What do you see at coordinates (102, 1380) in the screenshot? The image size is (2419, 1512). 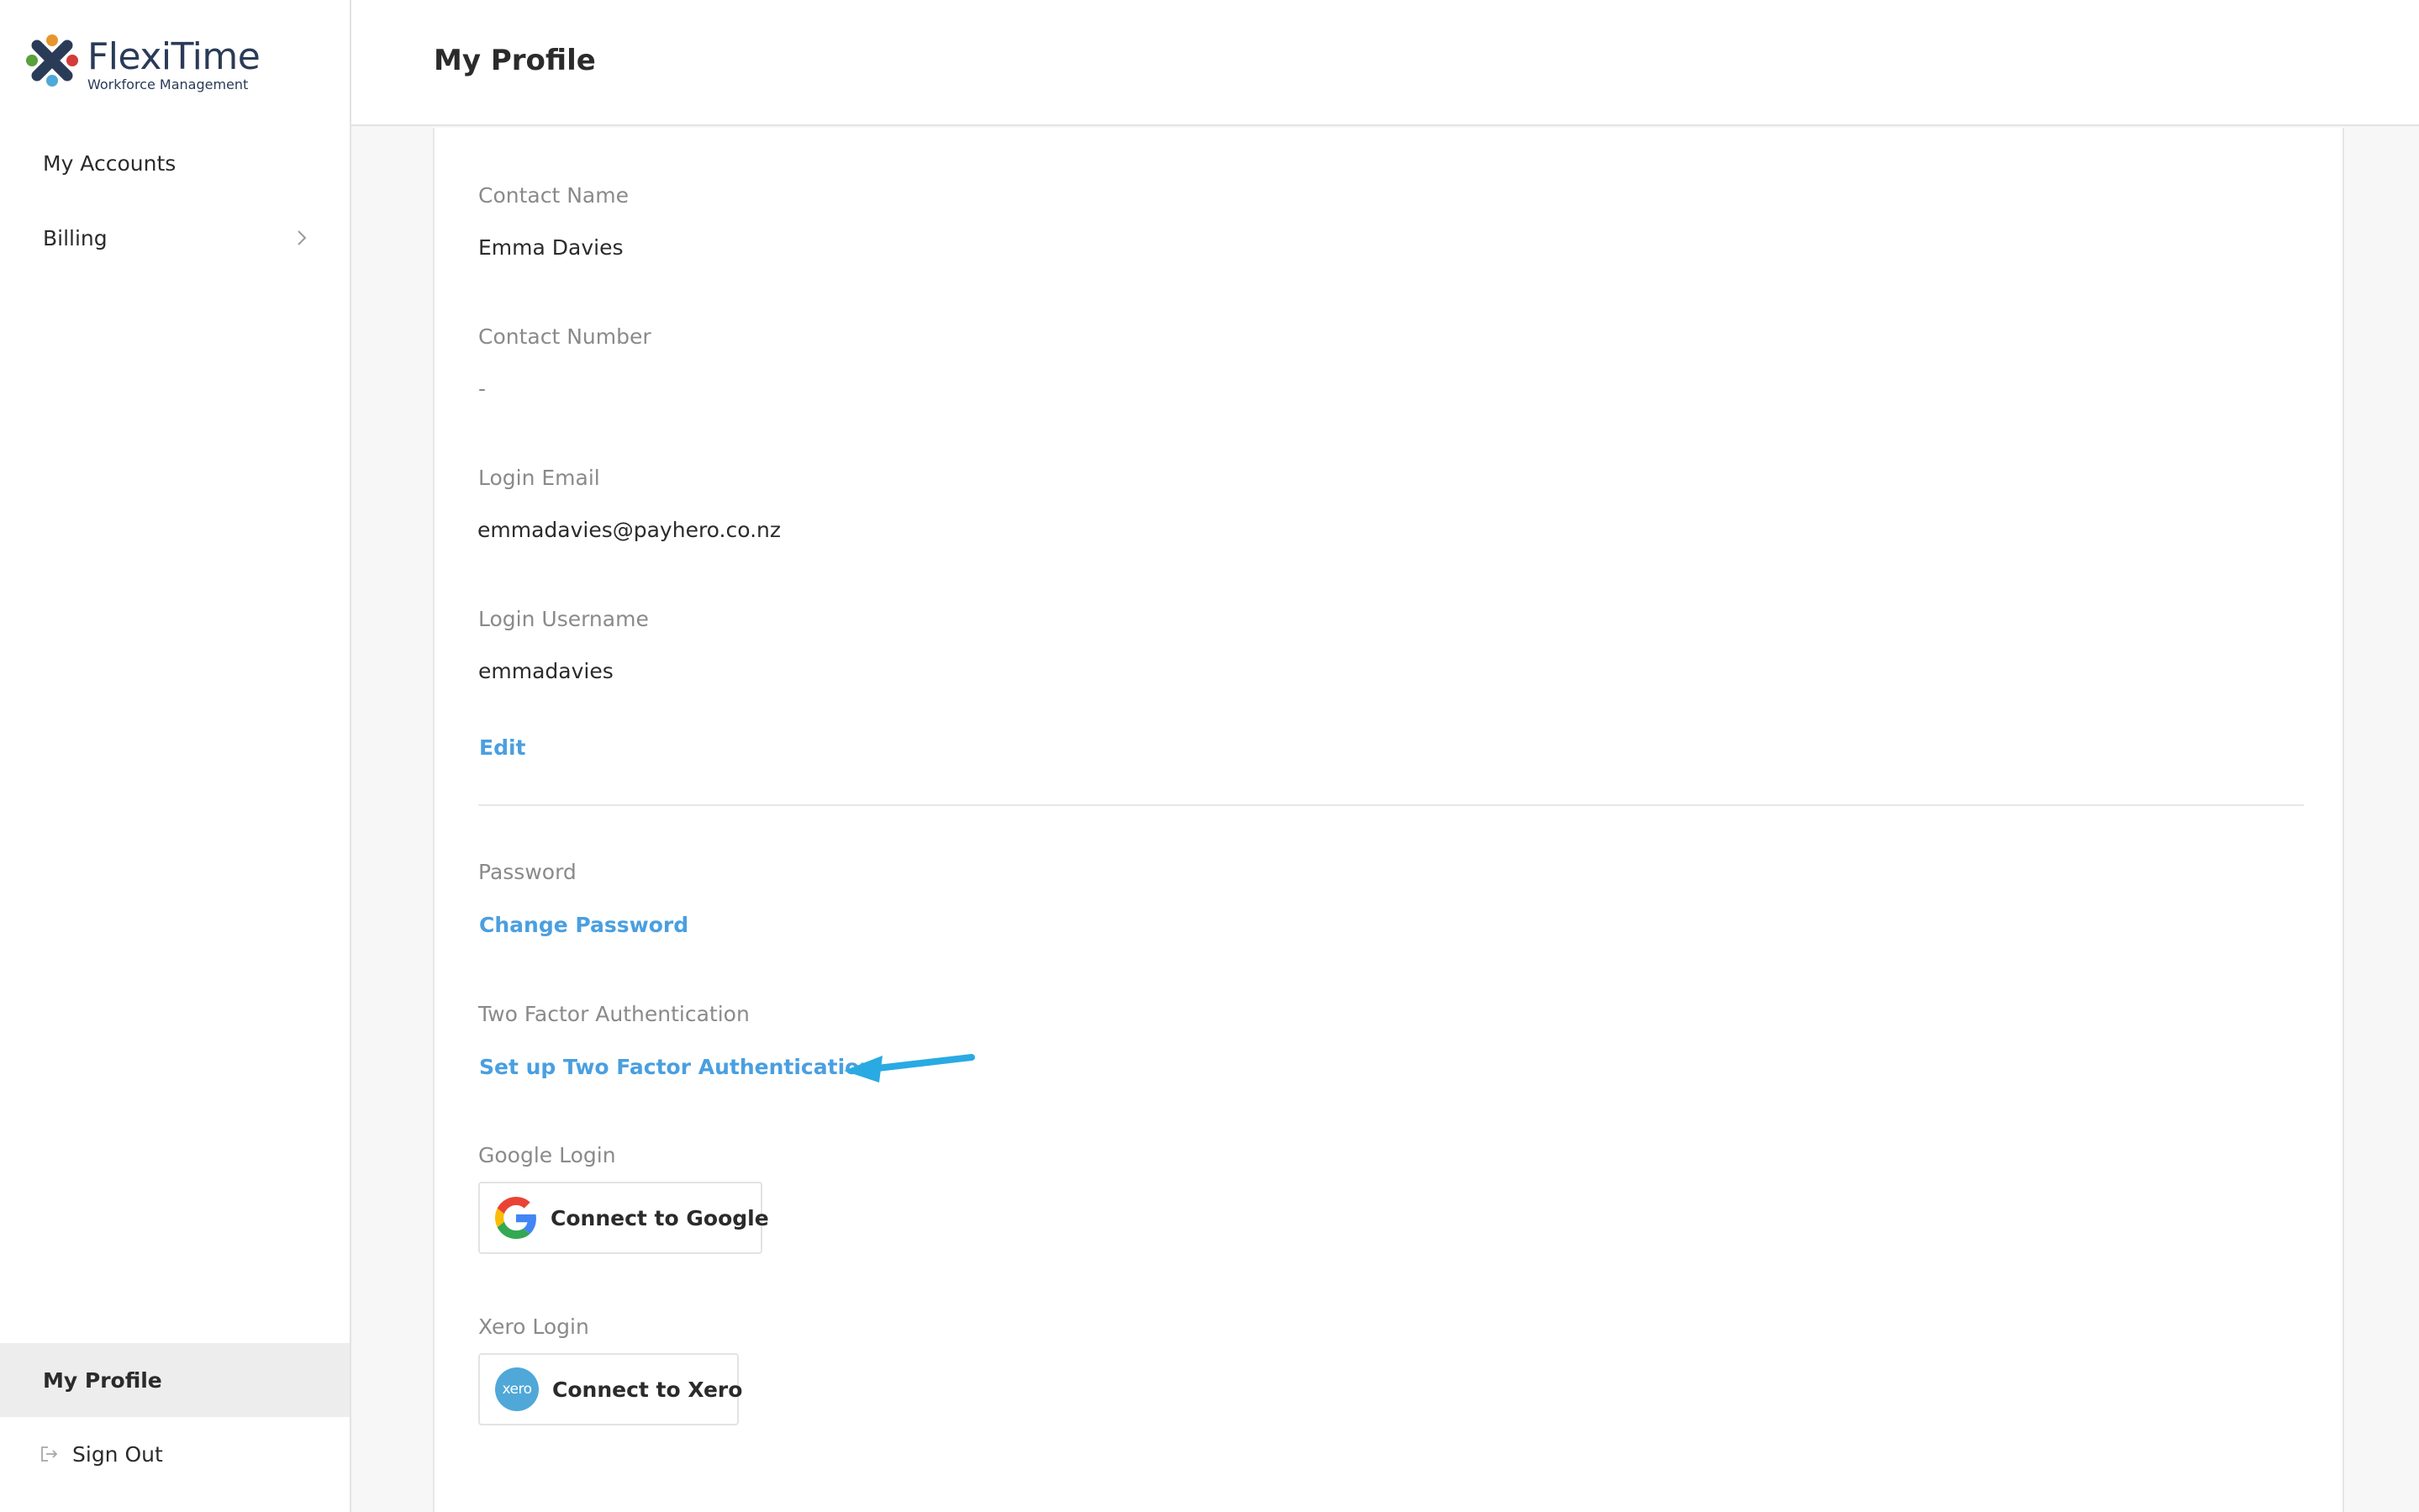 I see `sidebar-item-label: My Profile` at bounding box center [102, 1380].